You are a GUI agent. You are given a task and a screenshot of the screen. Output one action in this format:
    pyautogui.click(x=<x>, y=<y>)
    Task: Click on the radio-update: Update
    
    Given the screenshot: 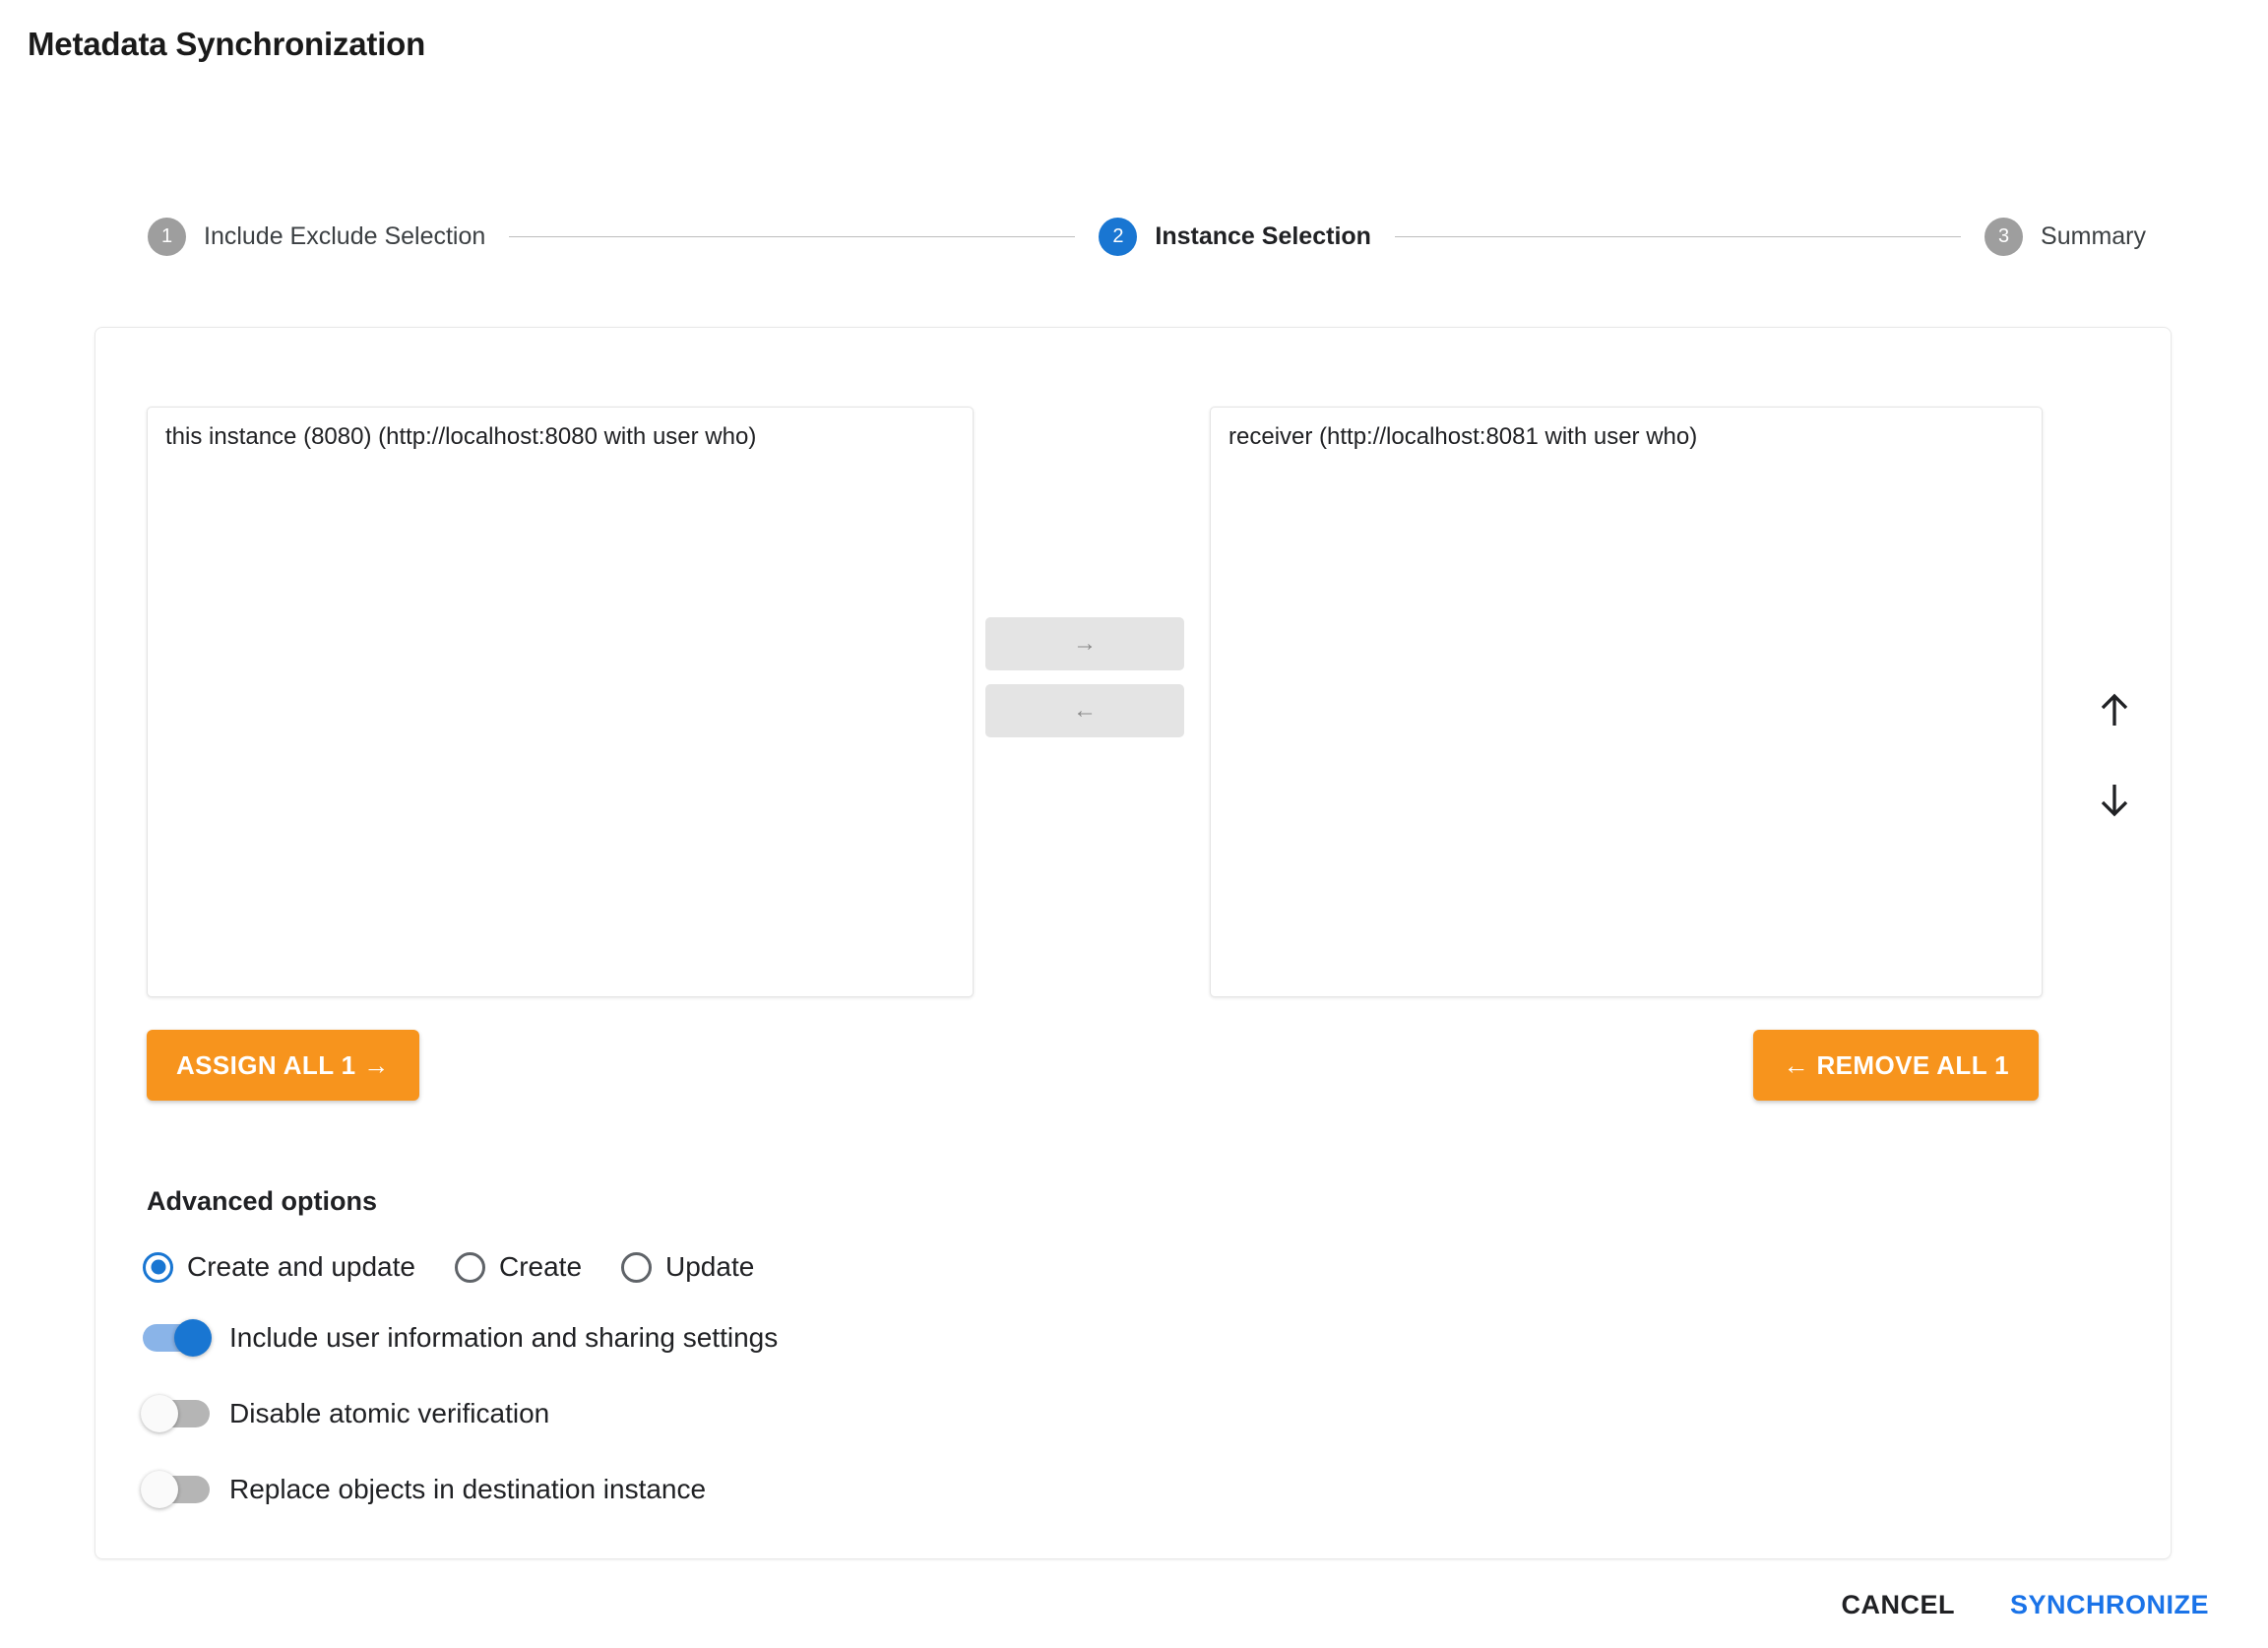 What is the action you would take?
    pyautogui.click(x=687, y=1267)
    